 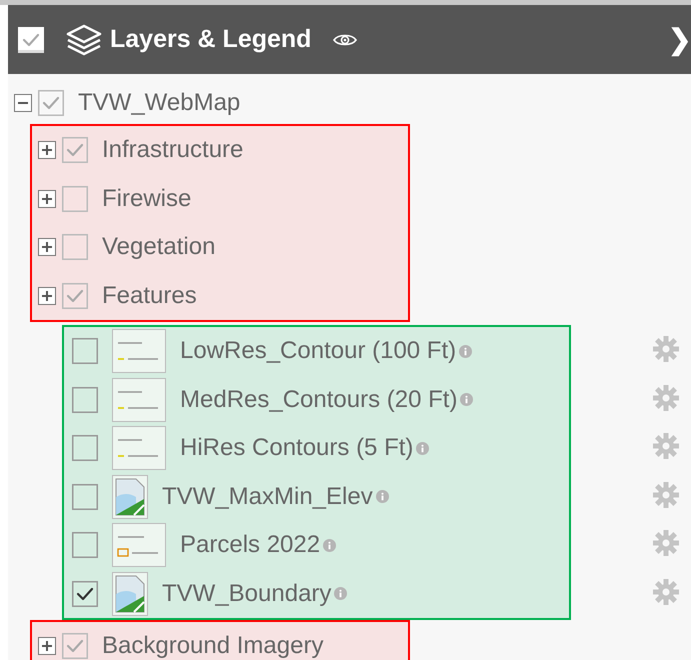 What do you see at coordinates (159, 103) in the screenshot?
I see `tree-item: TVW_WebMap` at bounding box center [159, 103].